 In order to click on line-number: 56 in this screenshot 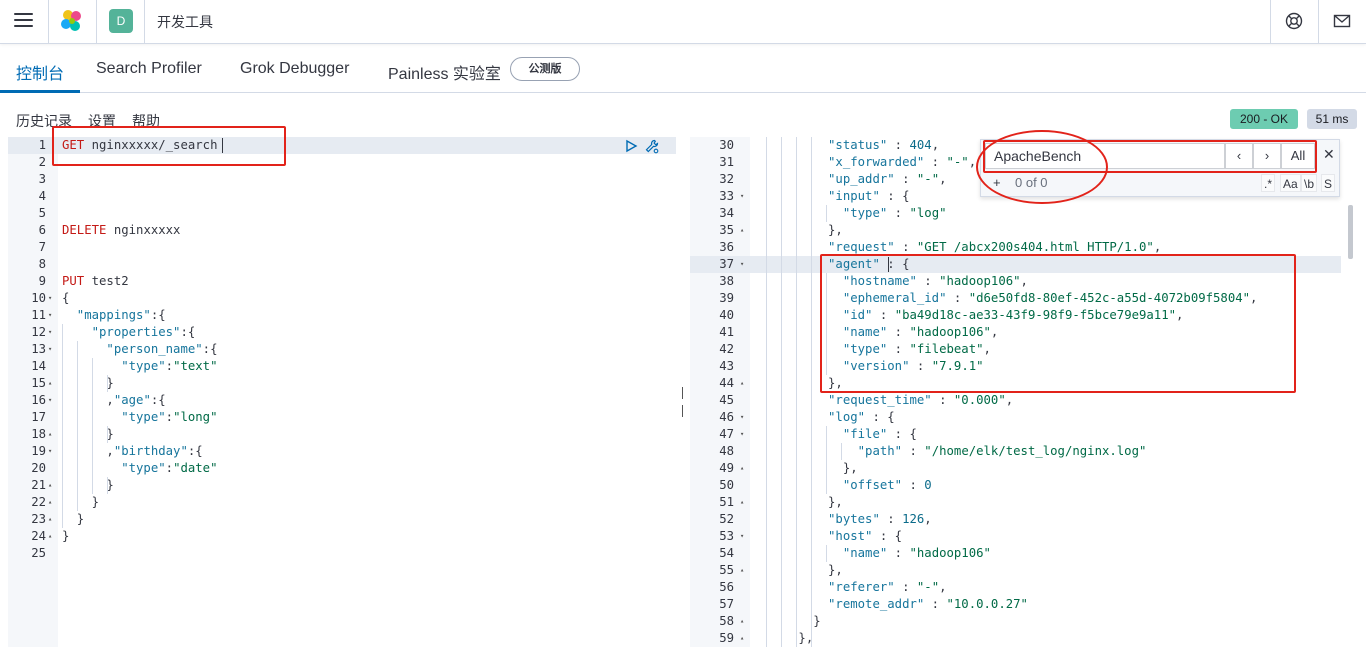, I will do `click(726, 587)`.